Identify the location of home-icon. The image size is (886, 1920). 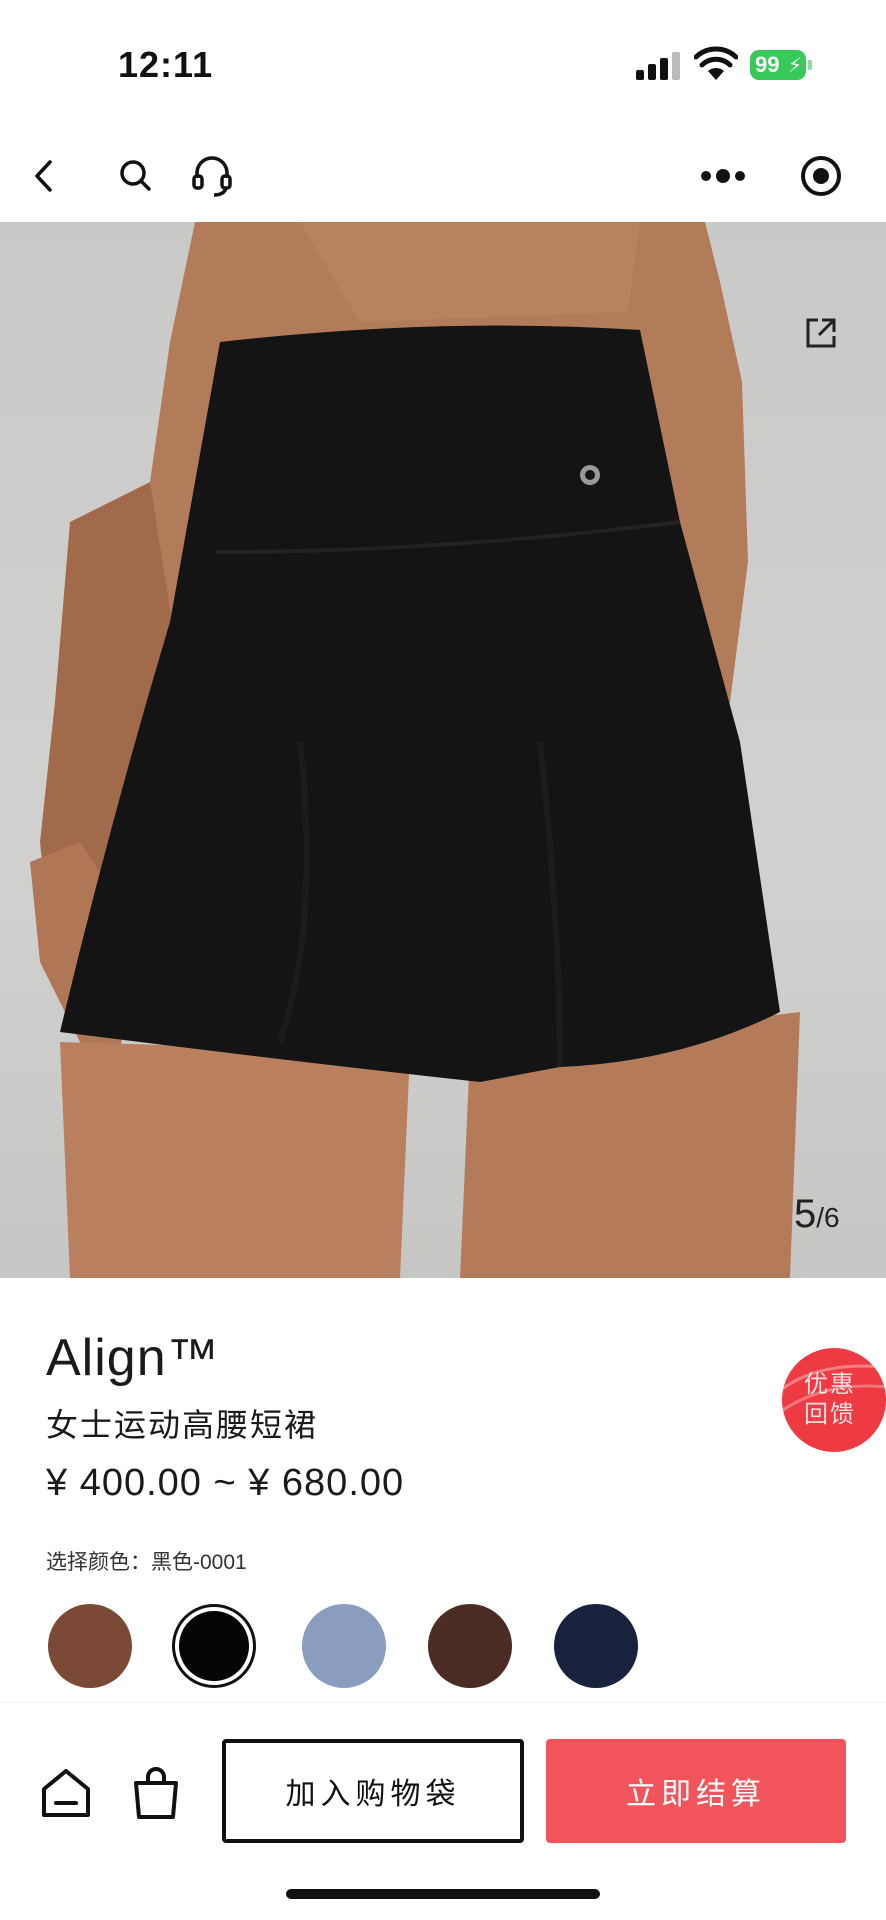
(66, 1793).